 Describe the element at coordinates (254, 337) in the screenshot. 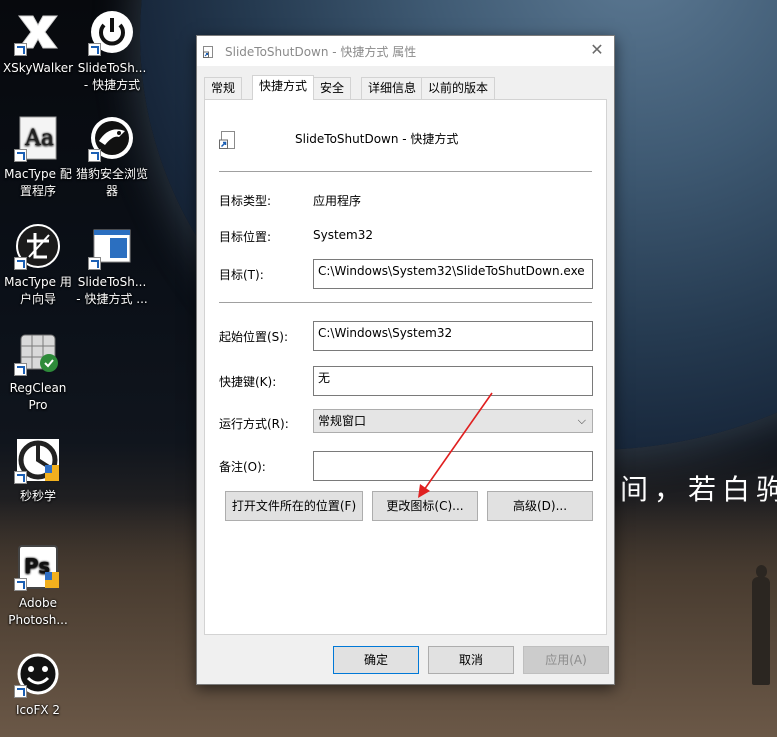

I see `start-in-label: 起始位置(S):` at that location.